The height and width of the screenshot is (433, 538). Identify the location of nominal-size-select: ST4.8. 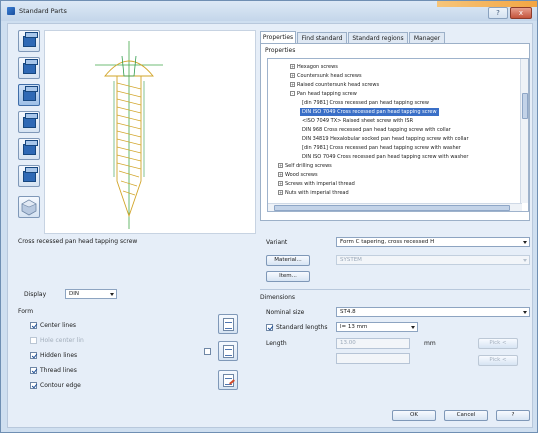
(433, 312).